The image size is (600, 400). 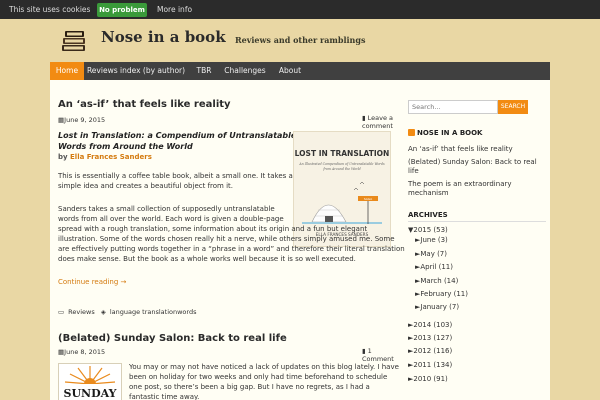 I want to click on search-input, so click(x=453, y=107).